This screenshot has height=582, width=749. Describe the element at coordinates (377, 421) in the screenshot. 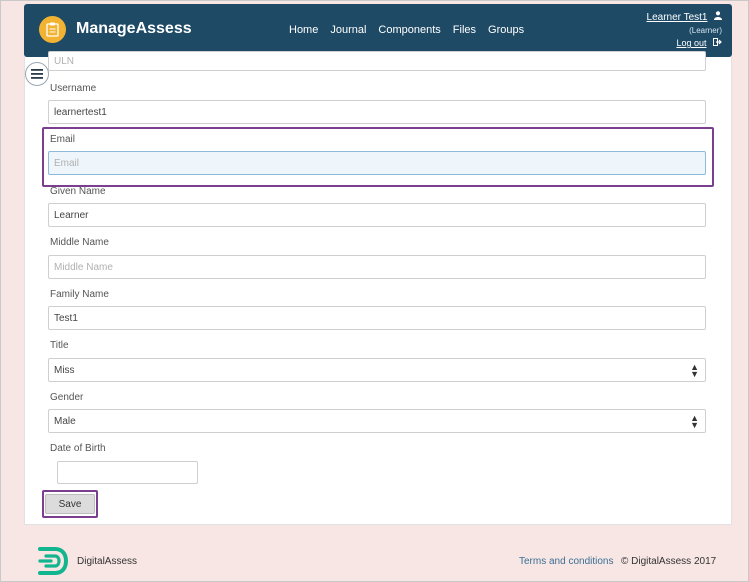

I see `gender-select: Male ▲ ▼` at that location.